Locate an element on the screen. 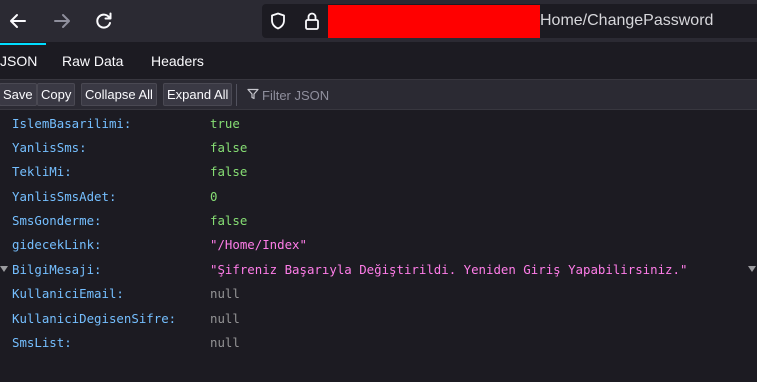 This screenshot has height=382, width=757. json-value: true is located at coordinates (225, 123).